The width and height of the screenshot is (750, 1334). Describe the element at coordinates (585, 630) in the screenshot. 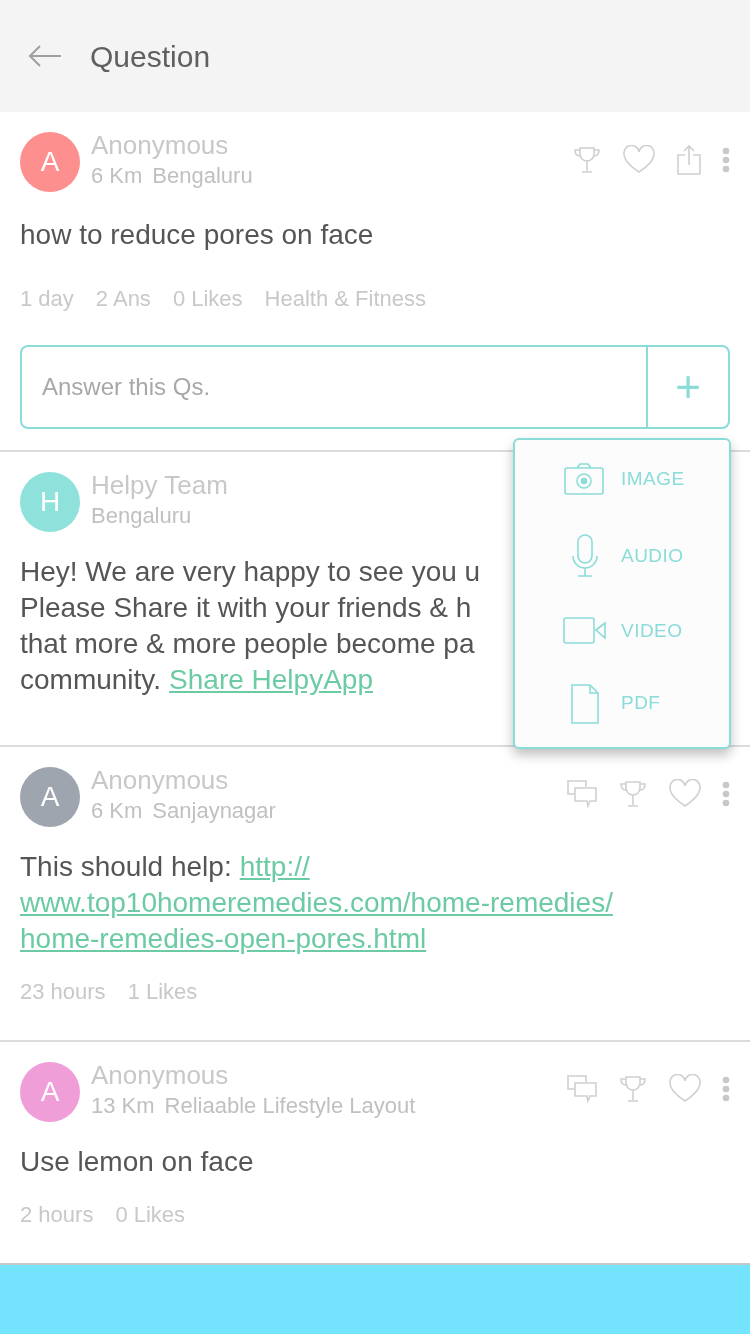

I see `video-camera-icon` at that location.